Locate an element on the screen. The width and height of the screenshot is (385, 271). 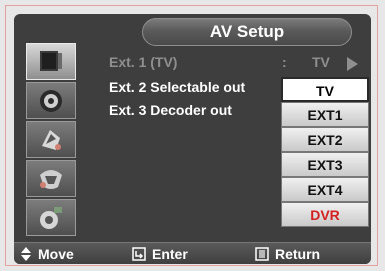
menu-row-ext3: Ext. 3 Decoder out : is located at coordinates (198, 110).